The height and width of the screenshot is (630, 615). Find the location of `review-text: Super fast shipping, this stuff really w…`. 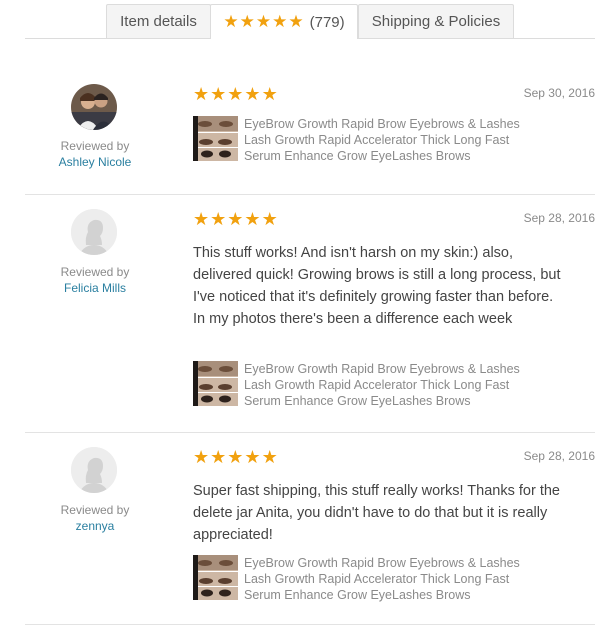

review-text: Super fast shipping, this stuff really w… is located at coordinates (376, 513).